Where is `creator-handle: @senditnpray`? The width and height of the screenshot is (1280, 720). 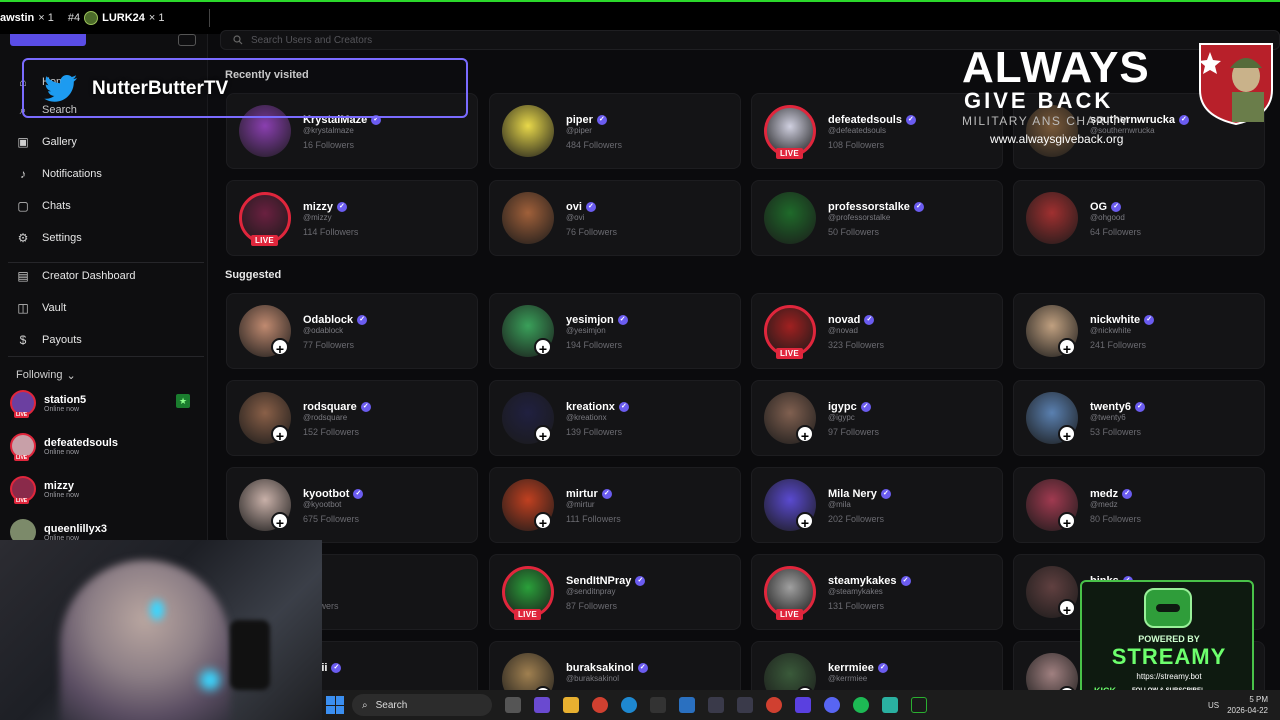 creator-handle: @senditnpray is located at coordinates (591, 591).